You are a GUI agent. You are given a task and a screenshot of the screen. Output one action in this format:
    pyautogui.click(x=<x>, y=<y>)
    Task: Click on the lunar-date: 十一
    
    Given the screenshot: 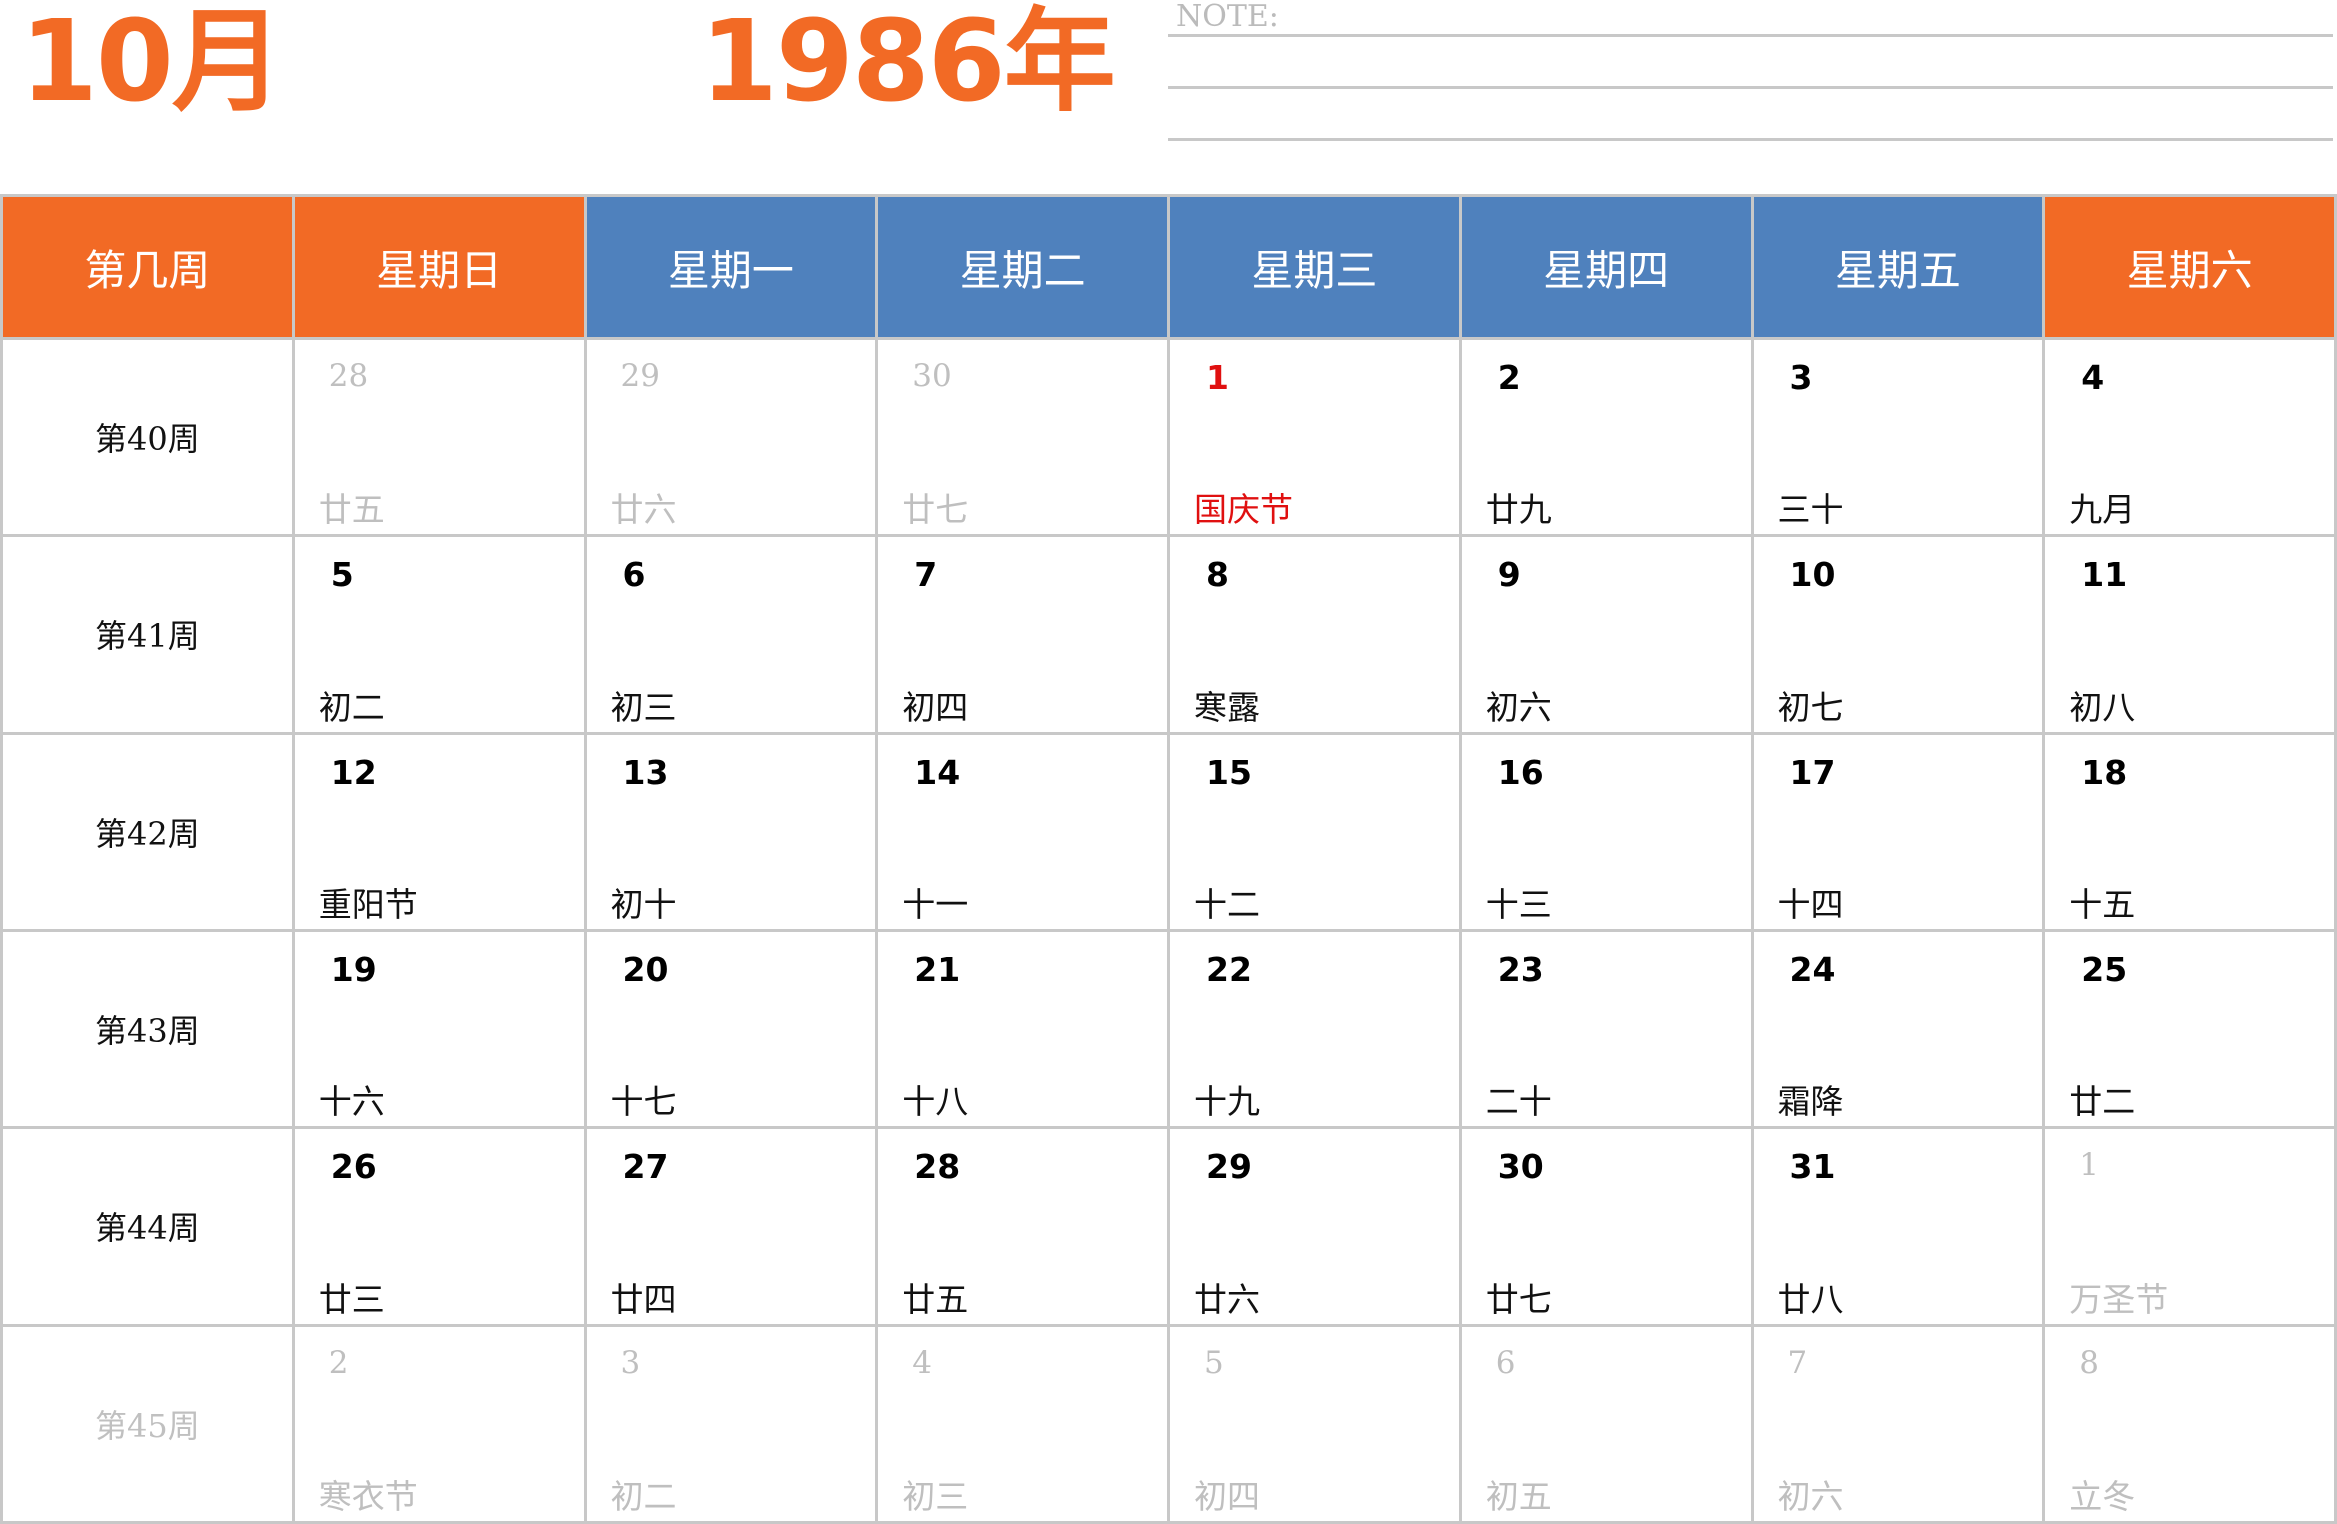 What is the action you would take?
    pyautogui.click(x=935, y=904)
    